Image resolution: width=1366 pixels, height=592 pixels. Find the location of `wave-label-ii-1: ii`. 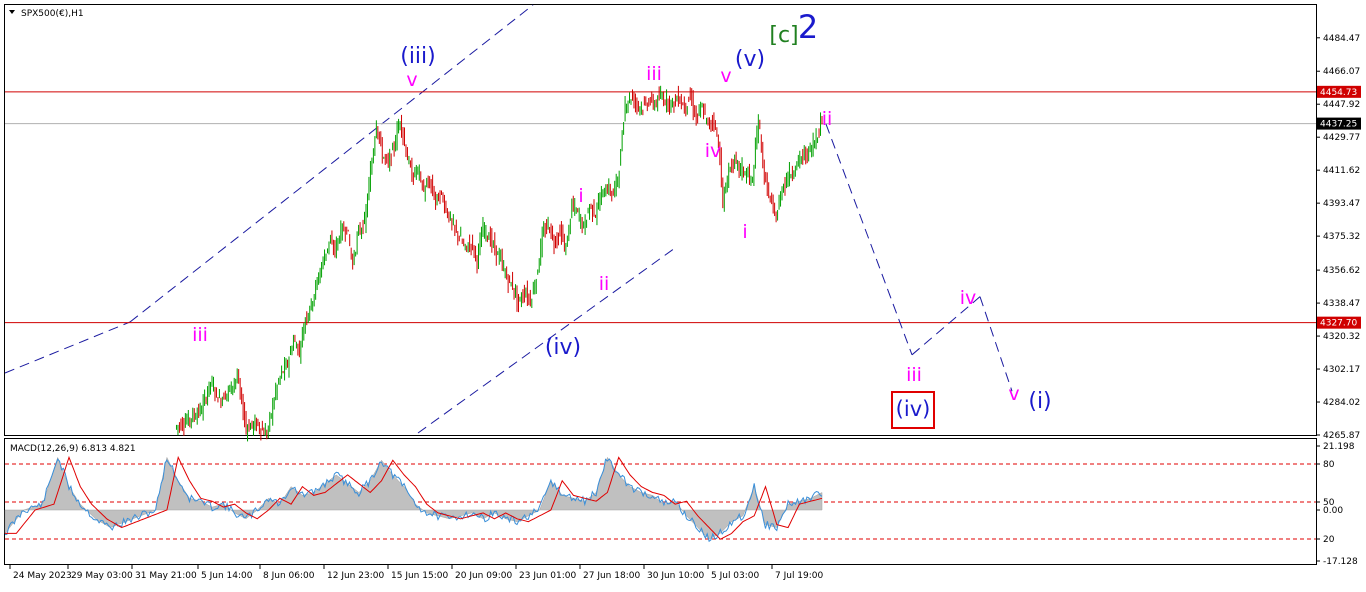

wave-label-ii-1: ii is located at coordinates (604, 284).